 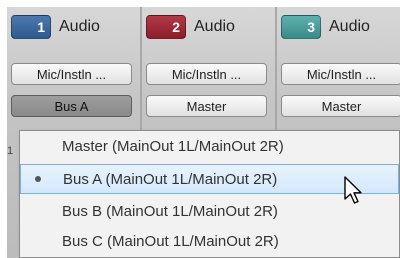 I want to click on mouse-cursor-icon, so click(x=353, y=190).